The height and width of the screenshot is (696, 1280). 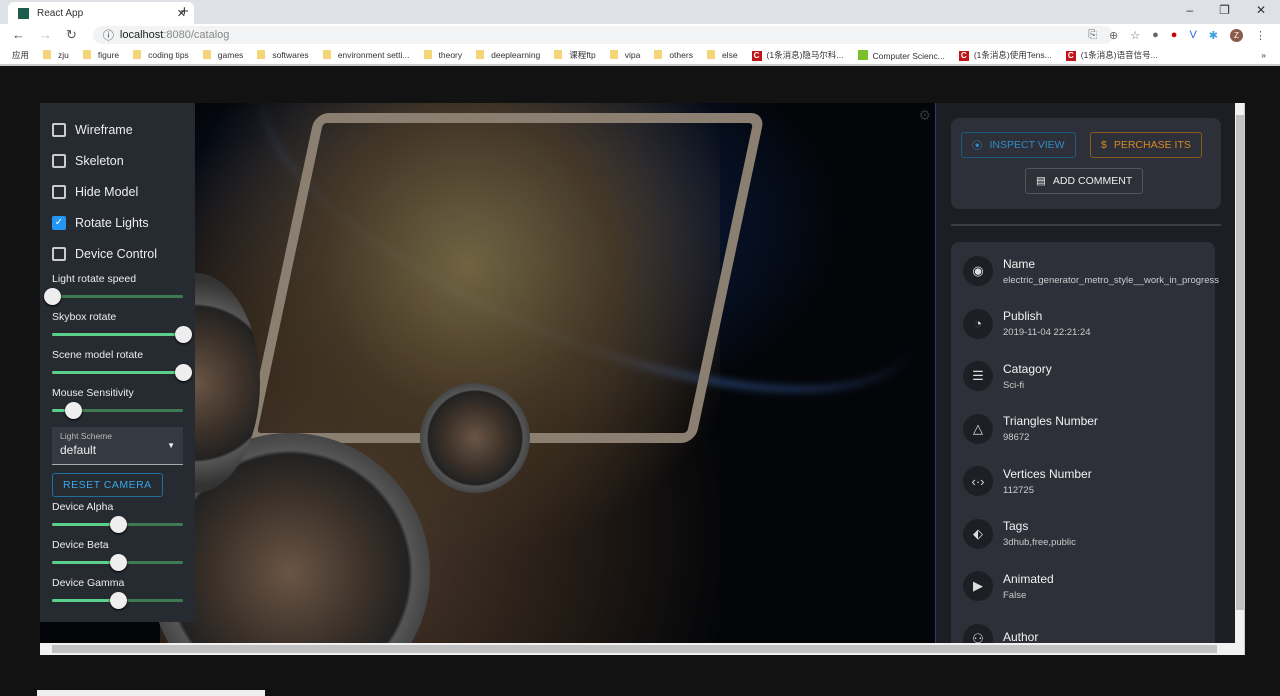 What do you see at coordinates (642, 649) in the screenshot?
I see `horizontal-scrollbar` at bounding box center [642, 649].